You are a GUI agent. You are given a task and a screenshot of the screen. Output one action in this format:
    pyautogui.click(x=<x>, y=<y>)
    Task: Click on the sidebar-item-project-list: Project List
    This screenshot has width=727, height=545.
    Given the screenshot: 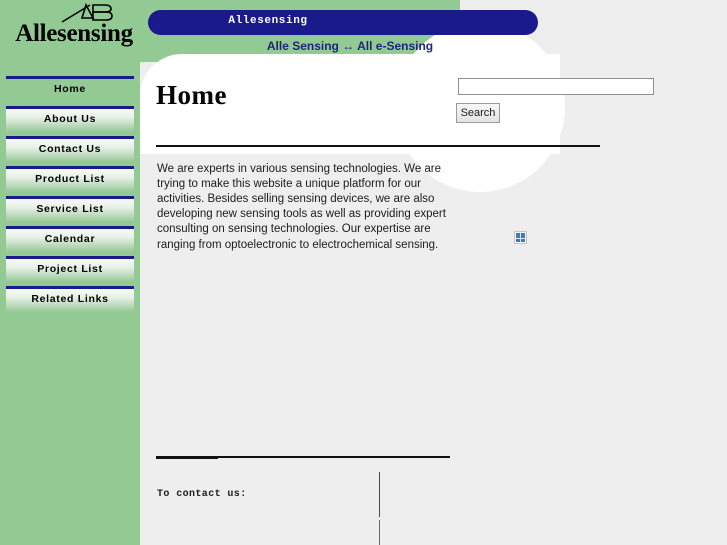 What is the action you would take?
    pyautogui.click(x=70, y=269)
    